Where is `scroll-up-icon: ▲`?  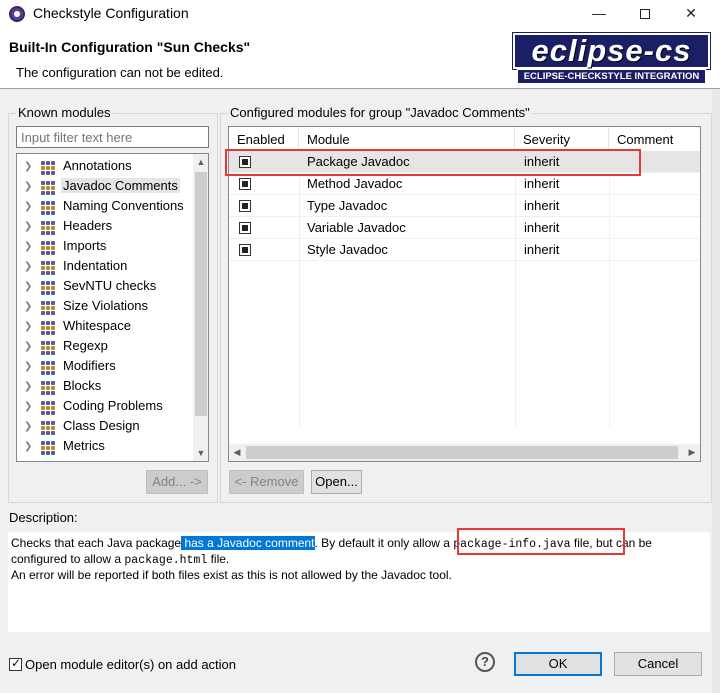 scroll-up-icon: ▲ is located at coordinates (200, 162).